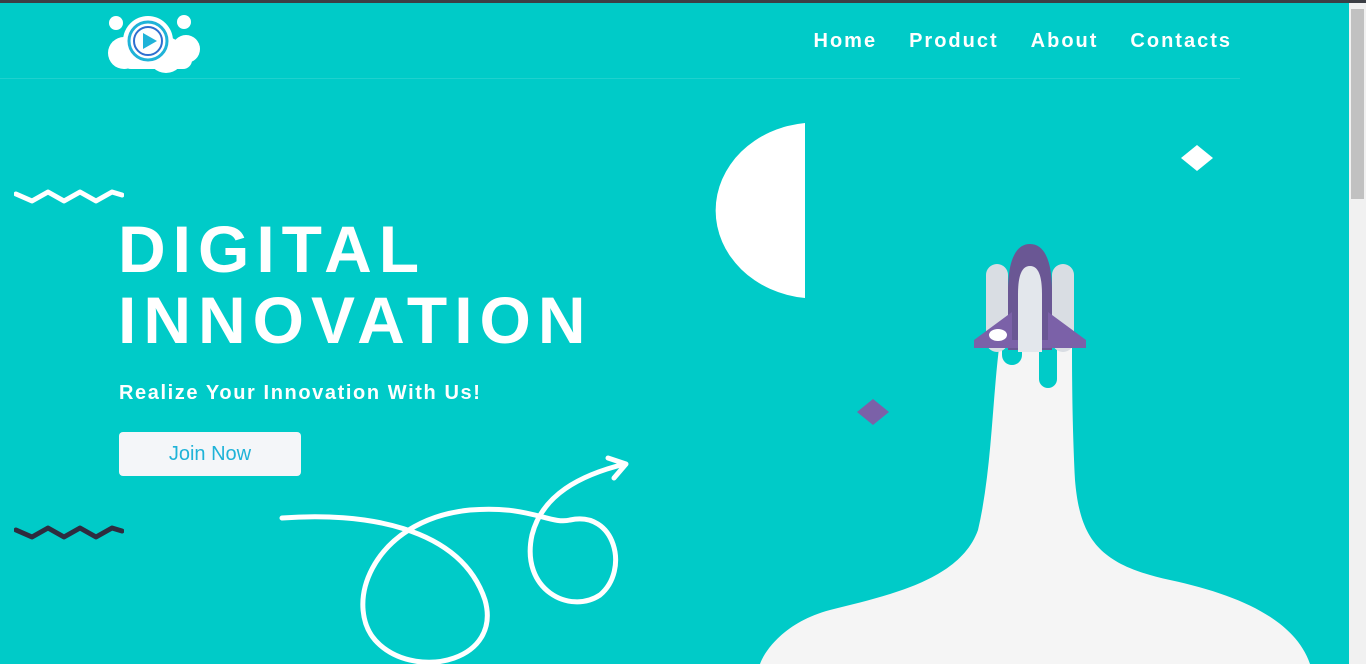 Image resolution: width=1366 pixels, height=664 pixels. Describe the element at coordinates (1023, 41) in the screenshot. I see `main-nav: Home Product About Contacts` at that location.